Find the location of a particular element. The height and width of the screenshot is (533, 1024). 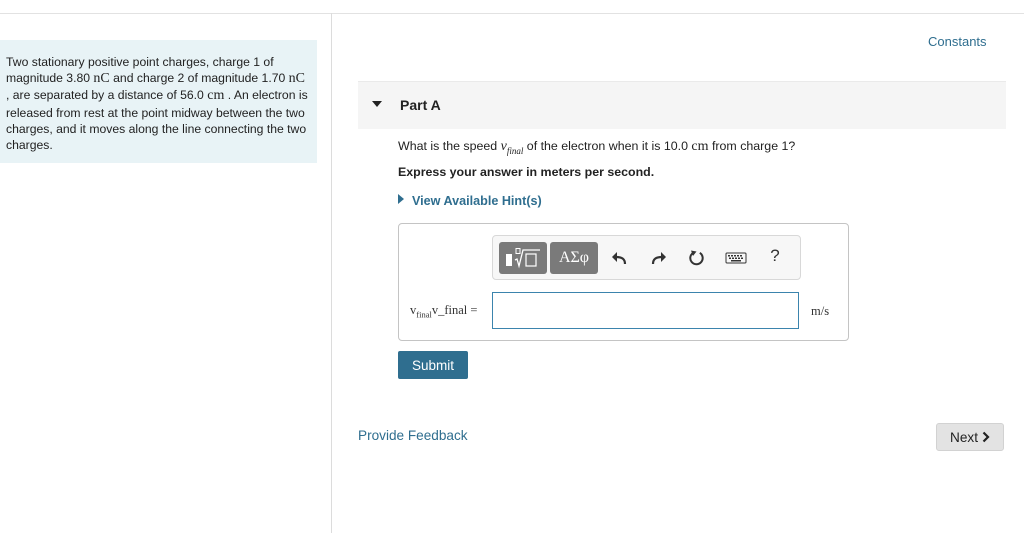

question-after: from charge 1? is located at coordinates (752, 146).